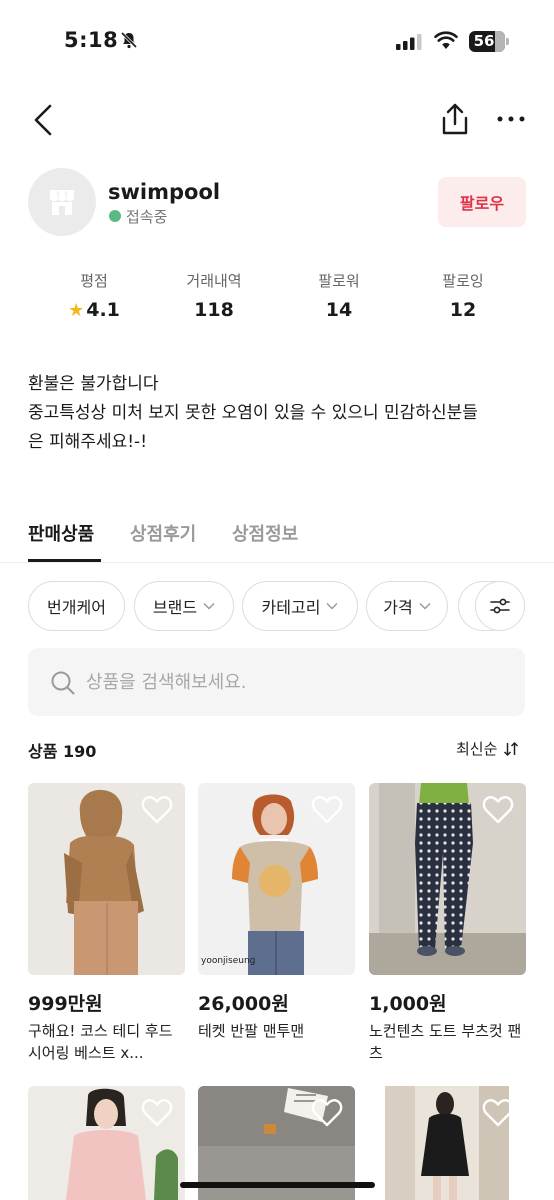  What do you see at coordinates (93, 384) in the screenshot?
I see `bio-line: 환불은 불가합니다` at bounding box center [93, 384].